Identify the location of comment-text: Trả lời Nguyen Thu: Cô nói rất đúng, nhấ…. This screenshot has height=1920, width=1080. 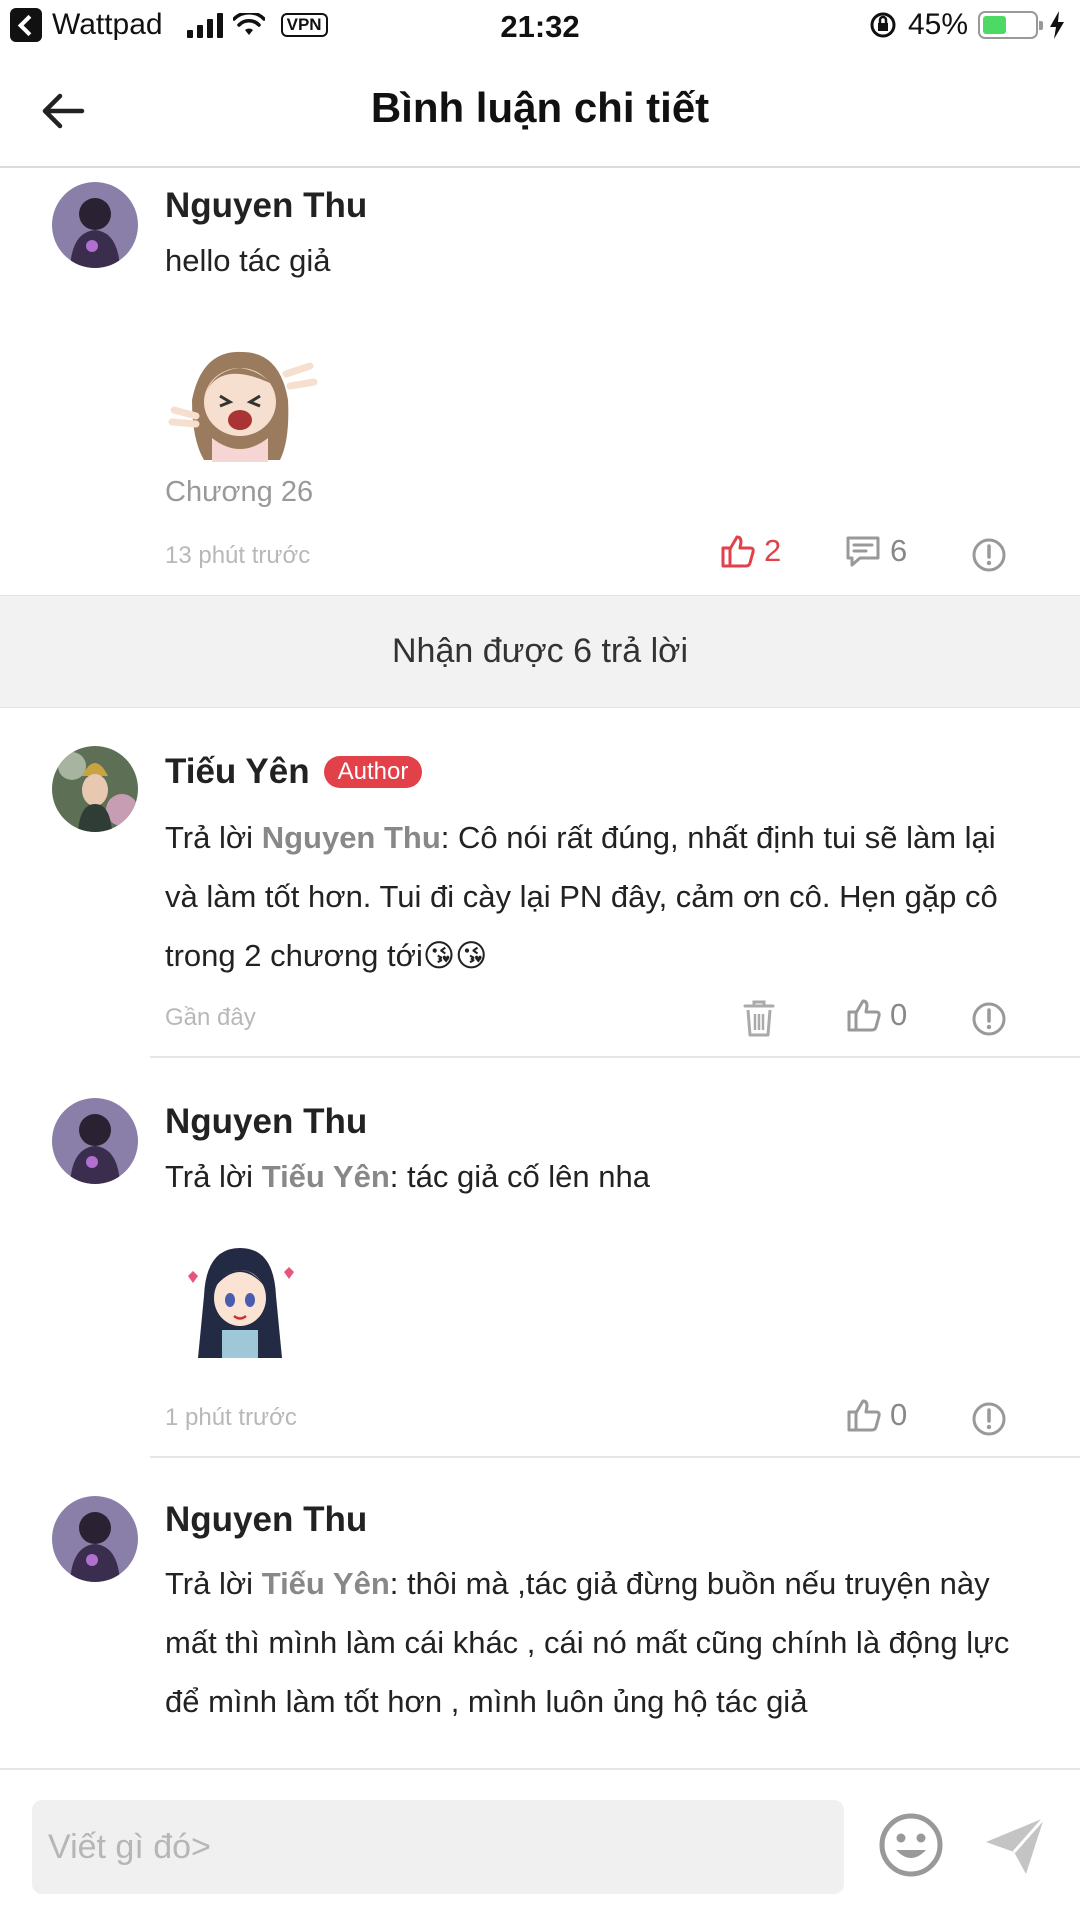
(600, 896).